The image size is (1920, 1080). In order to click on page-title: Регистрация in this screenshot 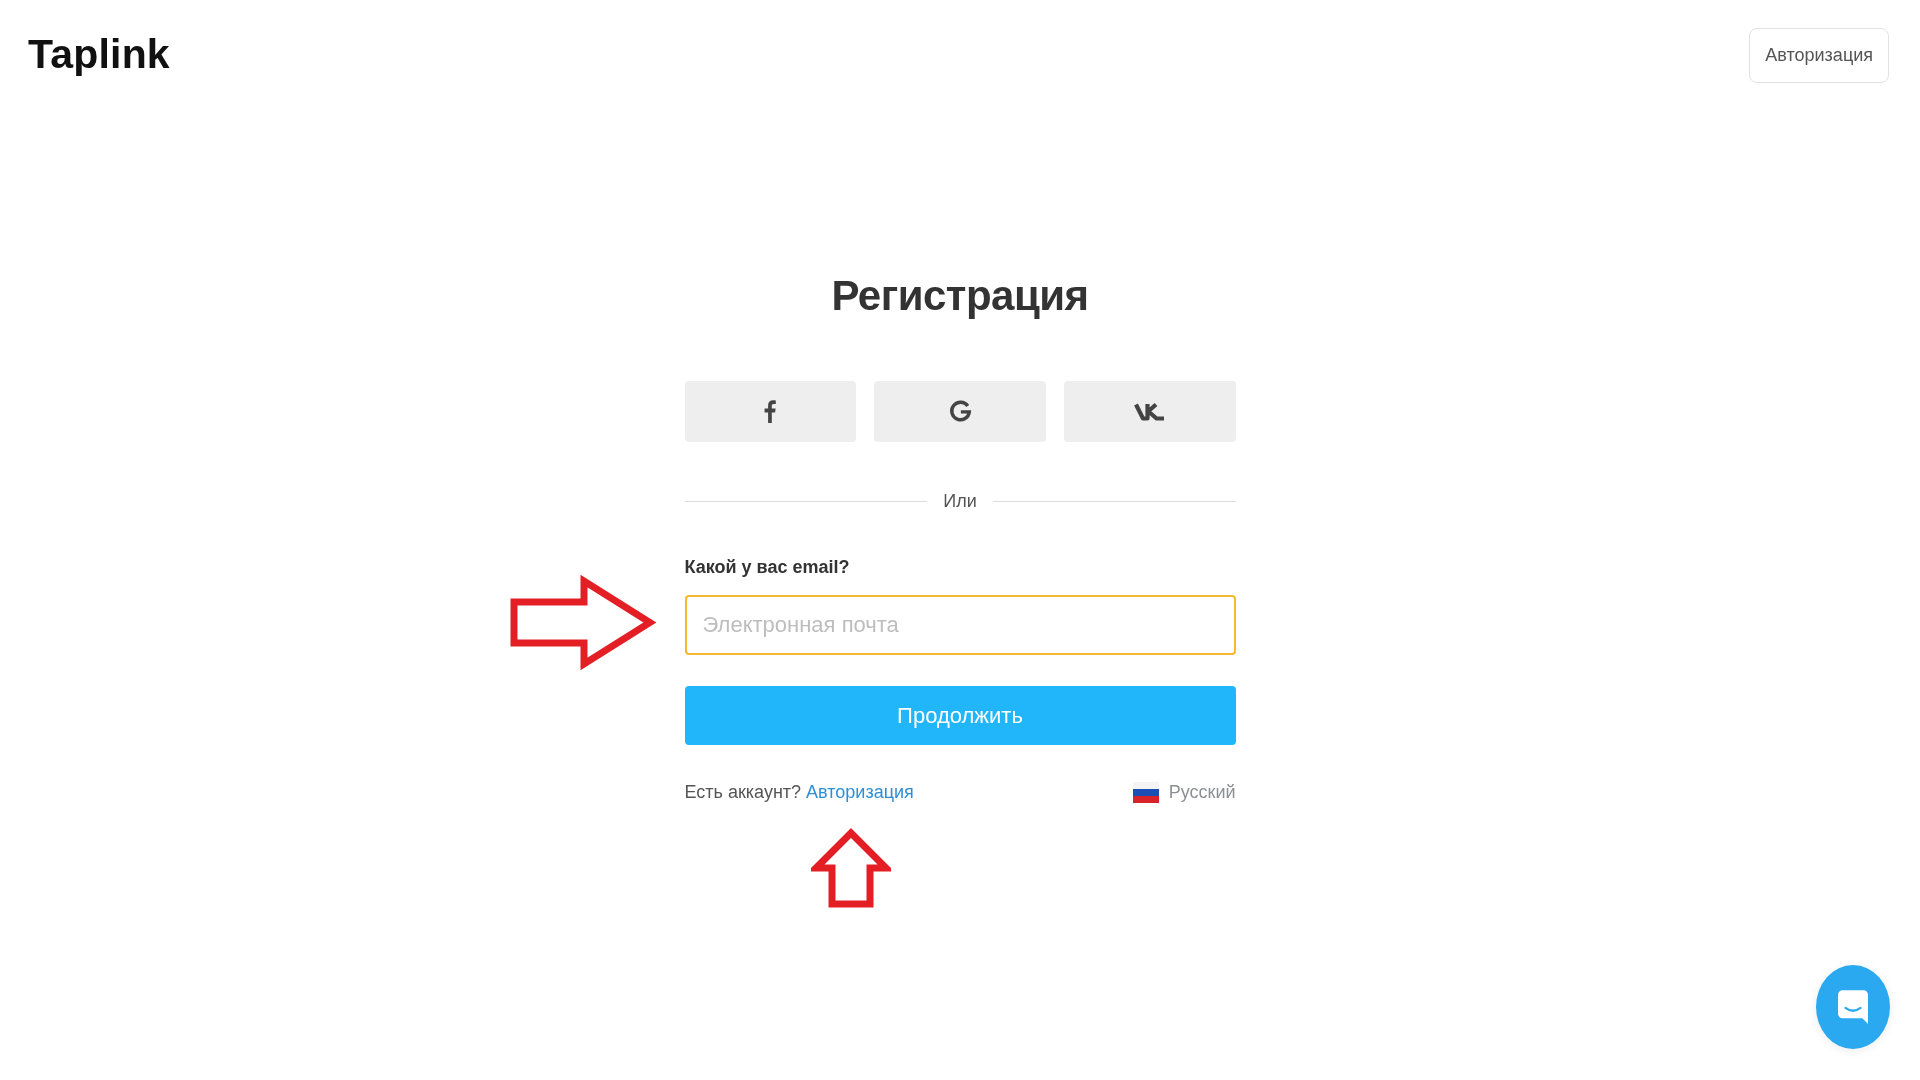, I will do `click(960, 296)`.